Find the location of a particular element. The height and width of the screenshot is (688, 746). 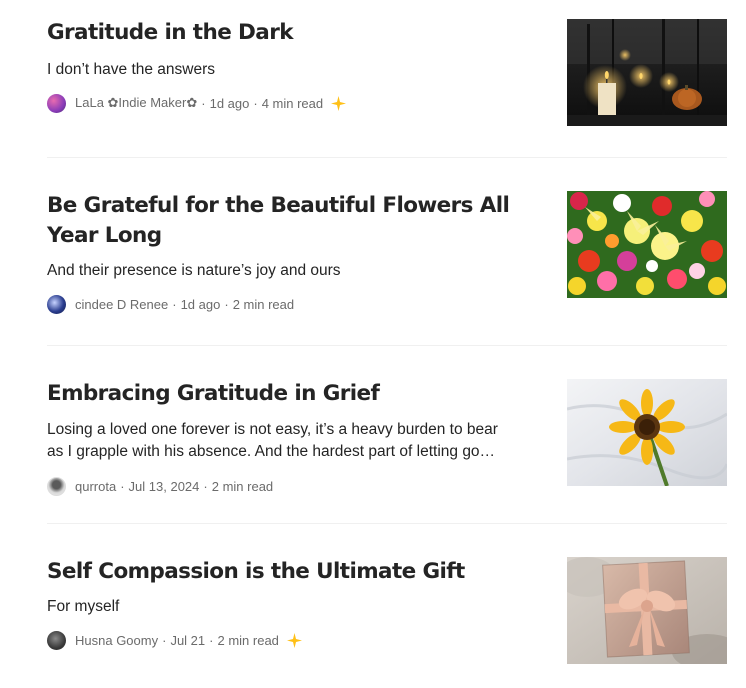

author-name: Husna Goomy is located at coordinates (116, 640).